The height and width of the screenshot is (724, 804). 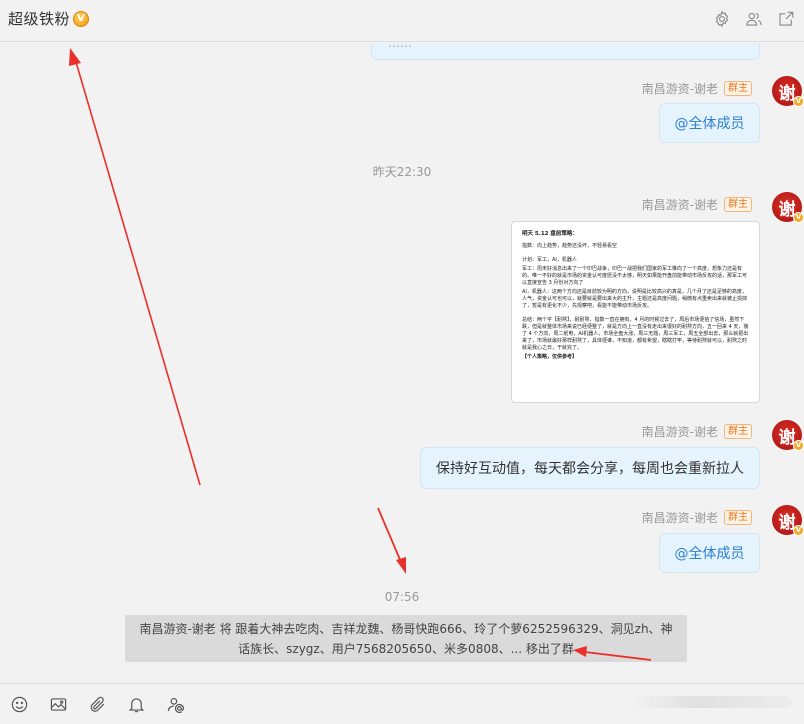 What do you see at coordinates (136, 704) in the screenshot?
I see `bell-icon` at bounding box center [136, 704].